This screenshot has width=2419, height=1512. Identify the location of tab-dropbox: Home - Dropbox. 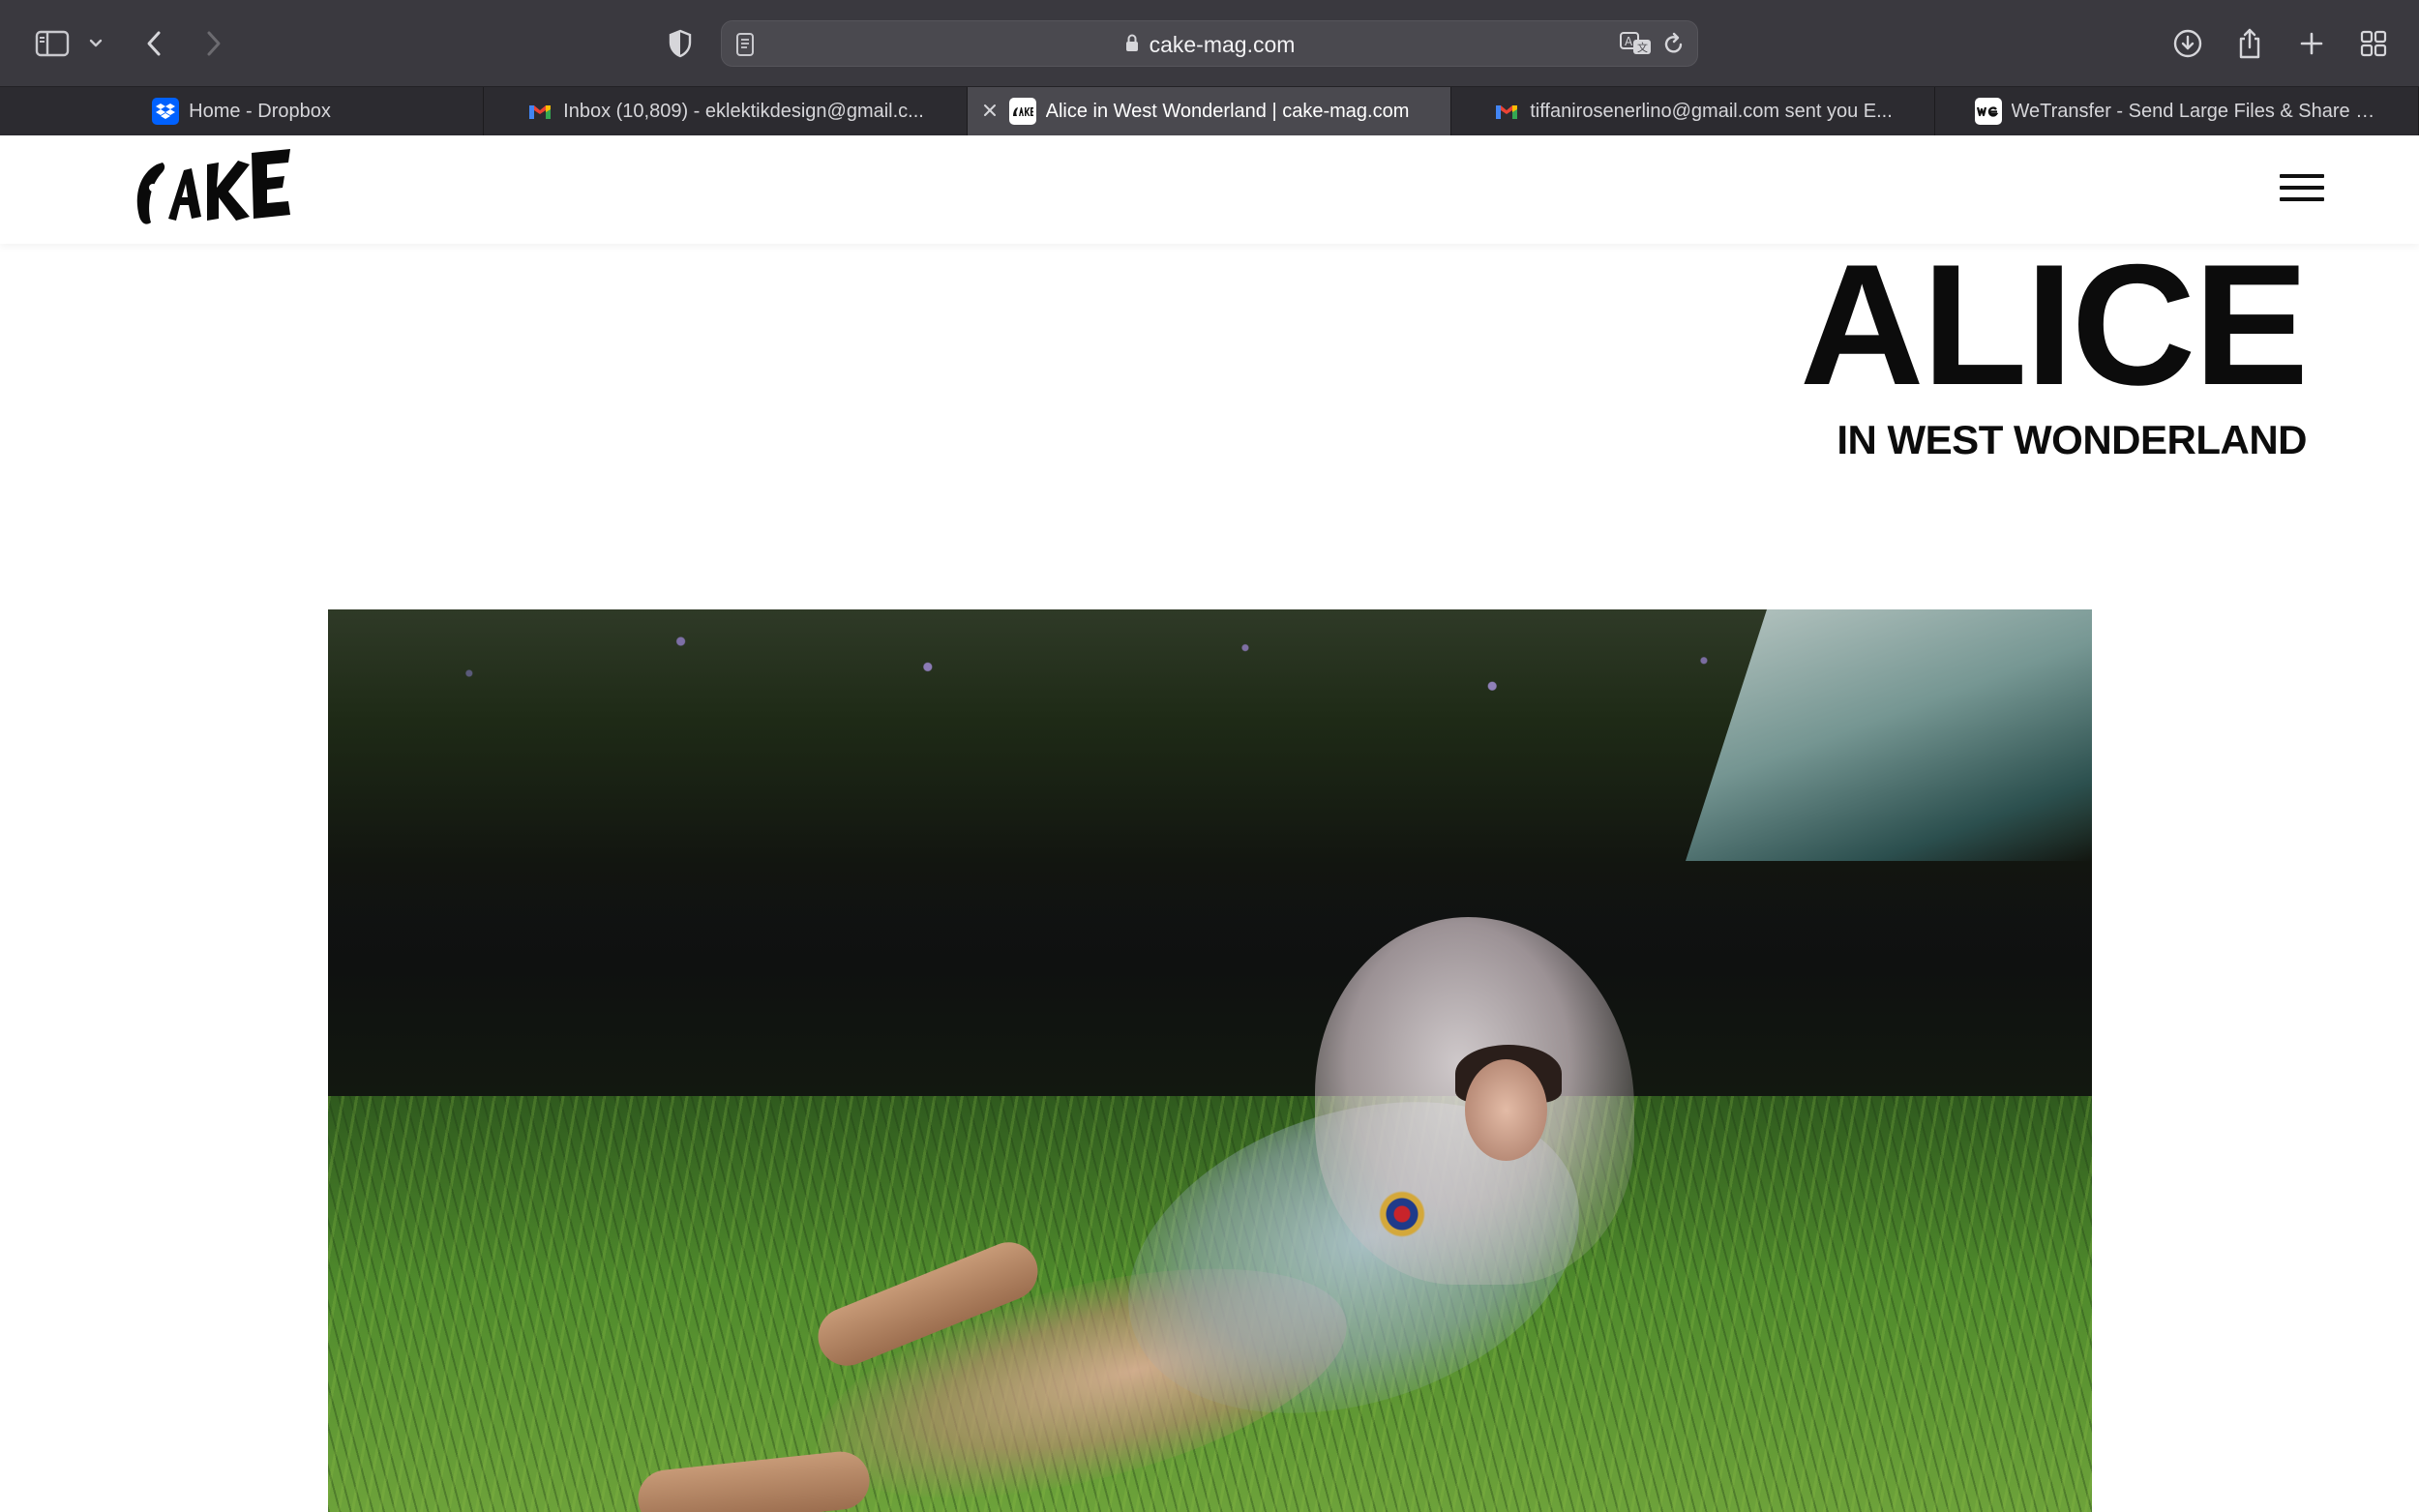
(242, 111).